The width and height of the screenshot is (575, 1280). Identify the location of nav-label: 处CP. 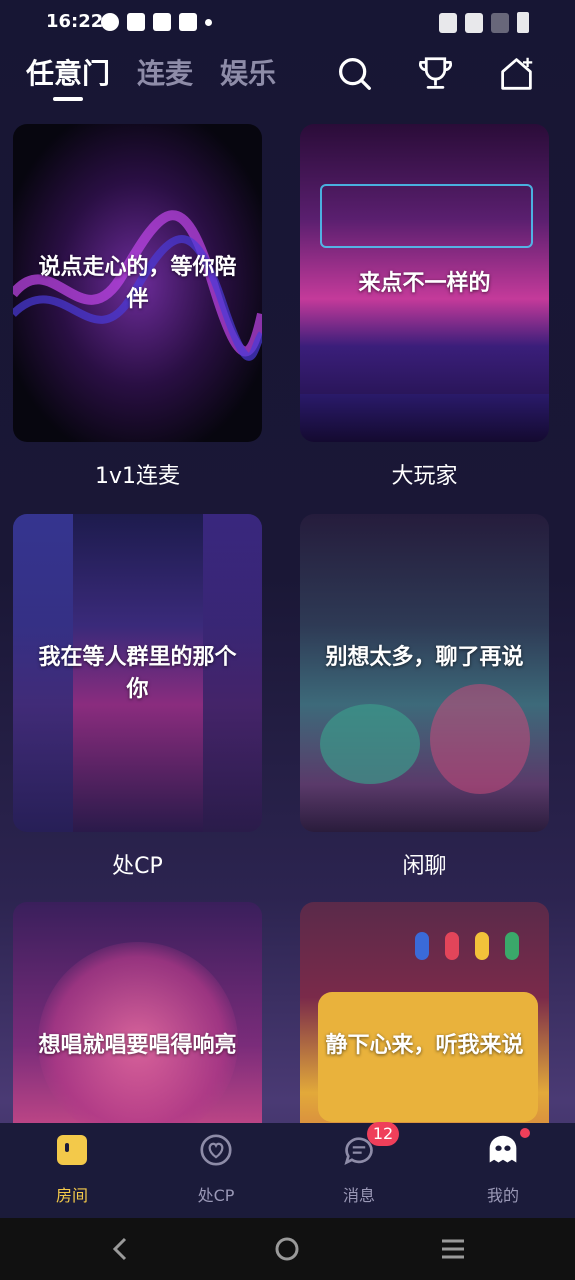
(216, 1195).